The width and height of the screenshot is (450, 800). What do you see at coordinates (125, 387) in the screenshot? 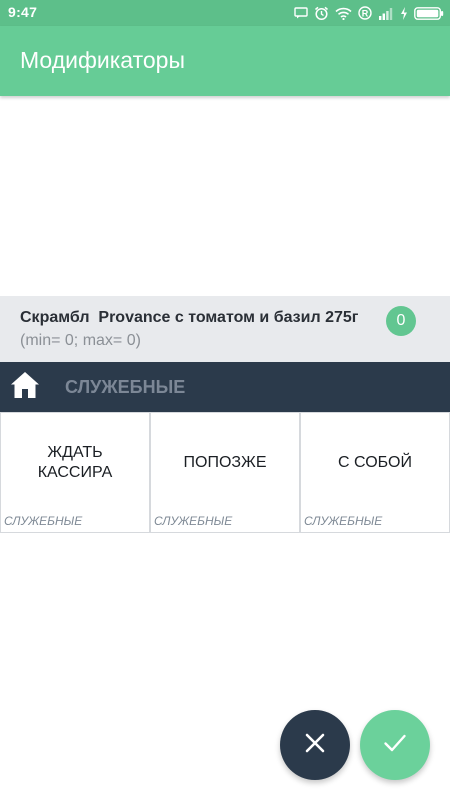
I see `category-title: СЛУЖЕБНЫЕ` at bounding box center [125, 387].